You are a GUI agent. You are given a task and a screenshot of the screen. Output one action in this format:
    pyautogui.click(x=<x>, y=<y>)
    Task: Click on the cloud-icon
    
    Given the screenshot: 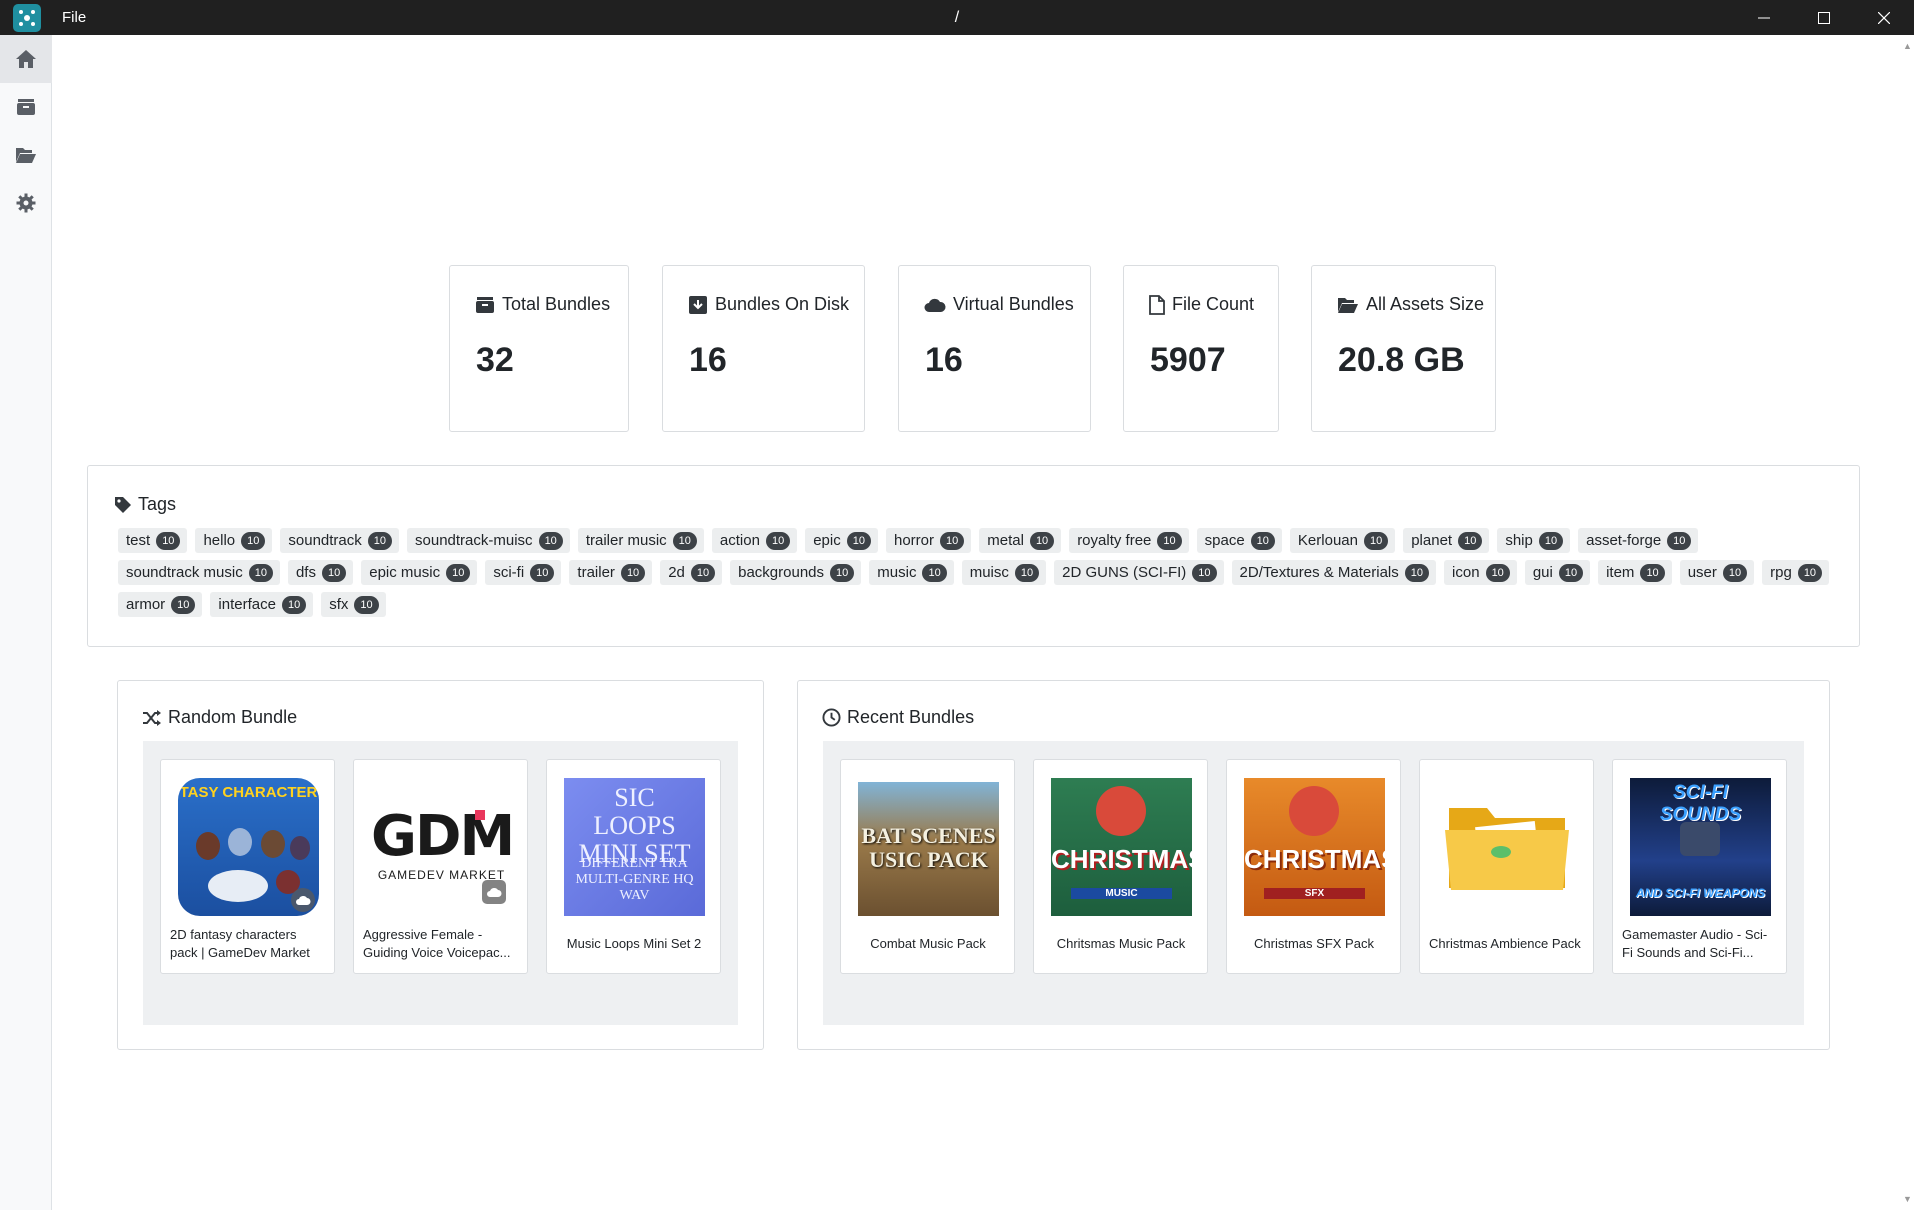 What is the action you would take?
    pyautogui.click(x=494, y=892)
    